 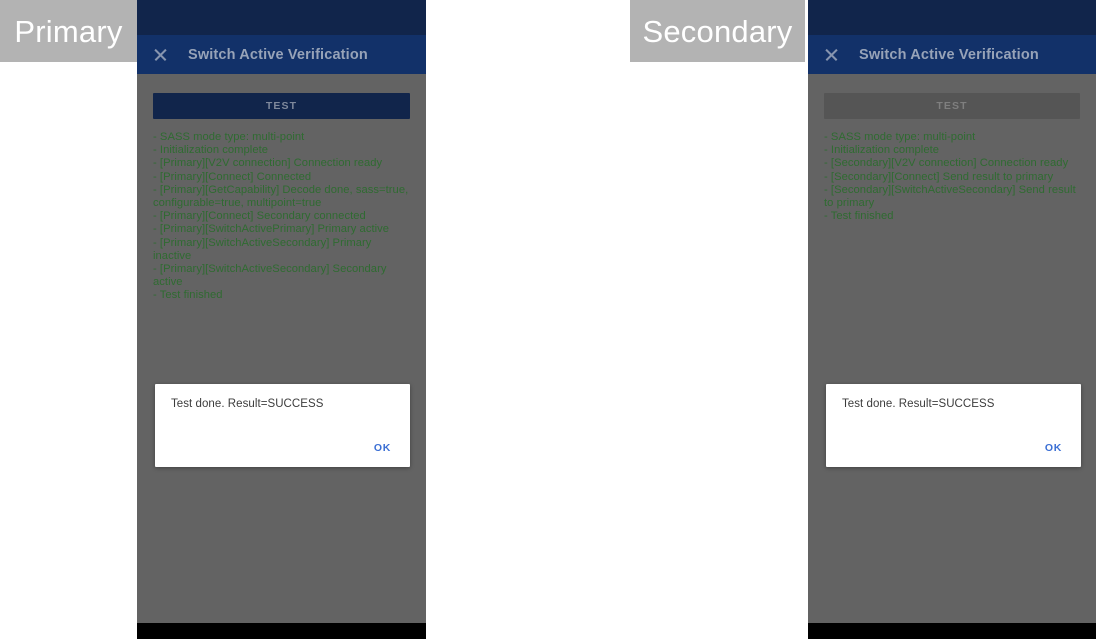 I want to click on caption-secondary: Secondary, so click(x=717, y=31).